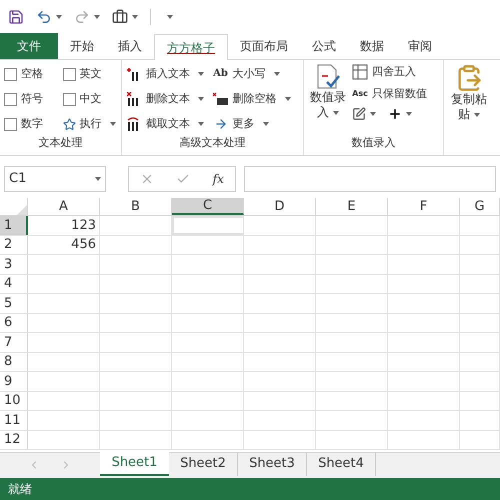 The height and width of the screenshot is (500, 500). I want to click on ribbon-tab: 公式, so click(324, 46).